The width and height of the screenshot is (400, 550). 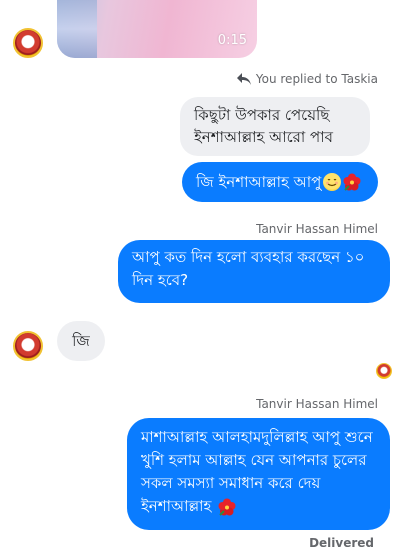 I want to click on delivery-status: Delivered, so click(x=341, y=543).